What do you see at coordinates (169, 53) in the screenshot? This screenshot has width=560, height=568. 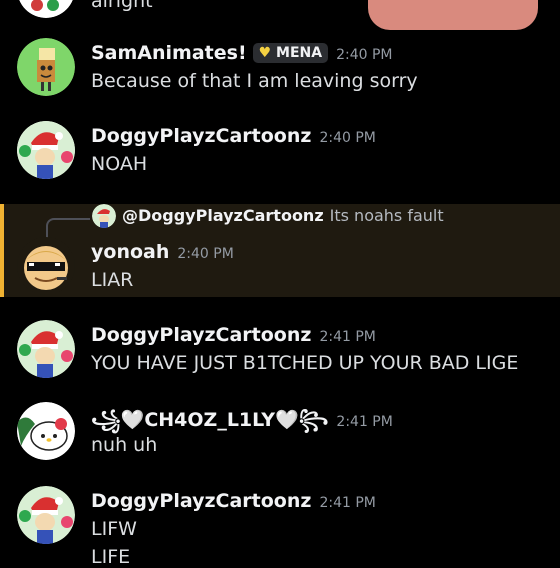 I see `username-text: SamAnimates!` at bounding box center [169, 53].